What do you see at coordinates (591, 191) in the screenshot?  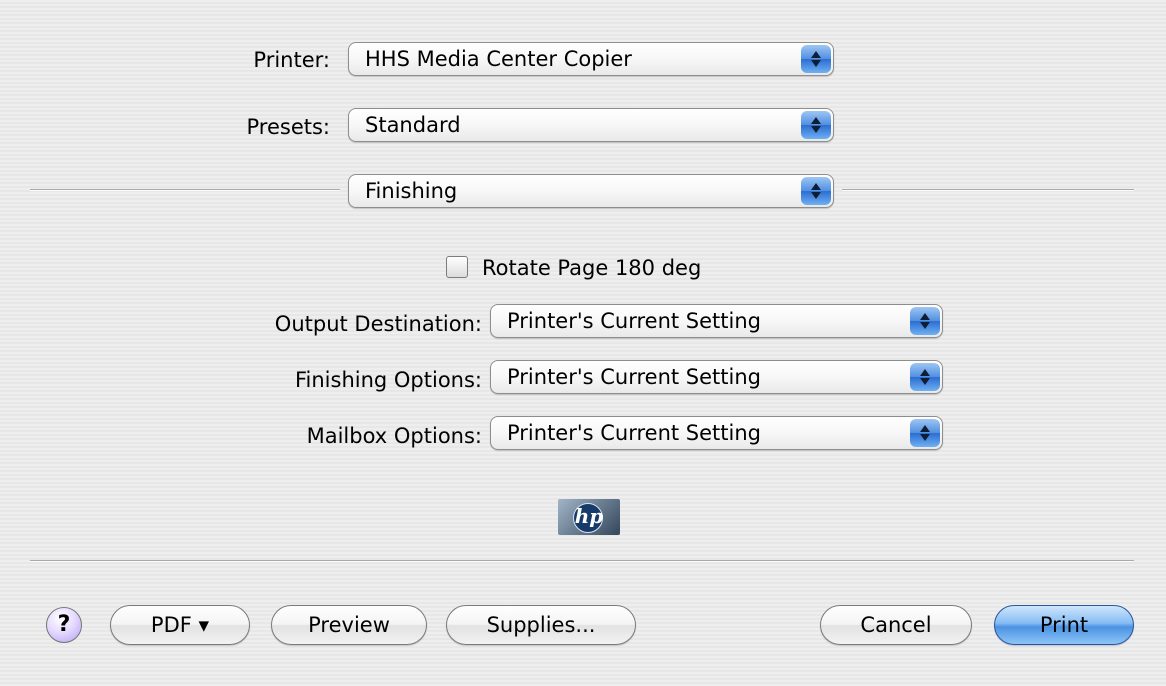 I see `pane-popup: Finishing` at bounding box center [591, 191].